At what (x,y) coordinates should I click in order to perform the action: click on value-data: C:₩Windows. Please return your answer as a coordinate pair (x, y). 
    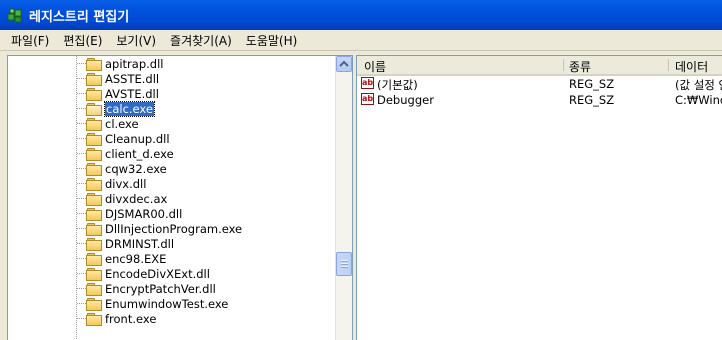
    Looking at the image, I should click on (698, 100).